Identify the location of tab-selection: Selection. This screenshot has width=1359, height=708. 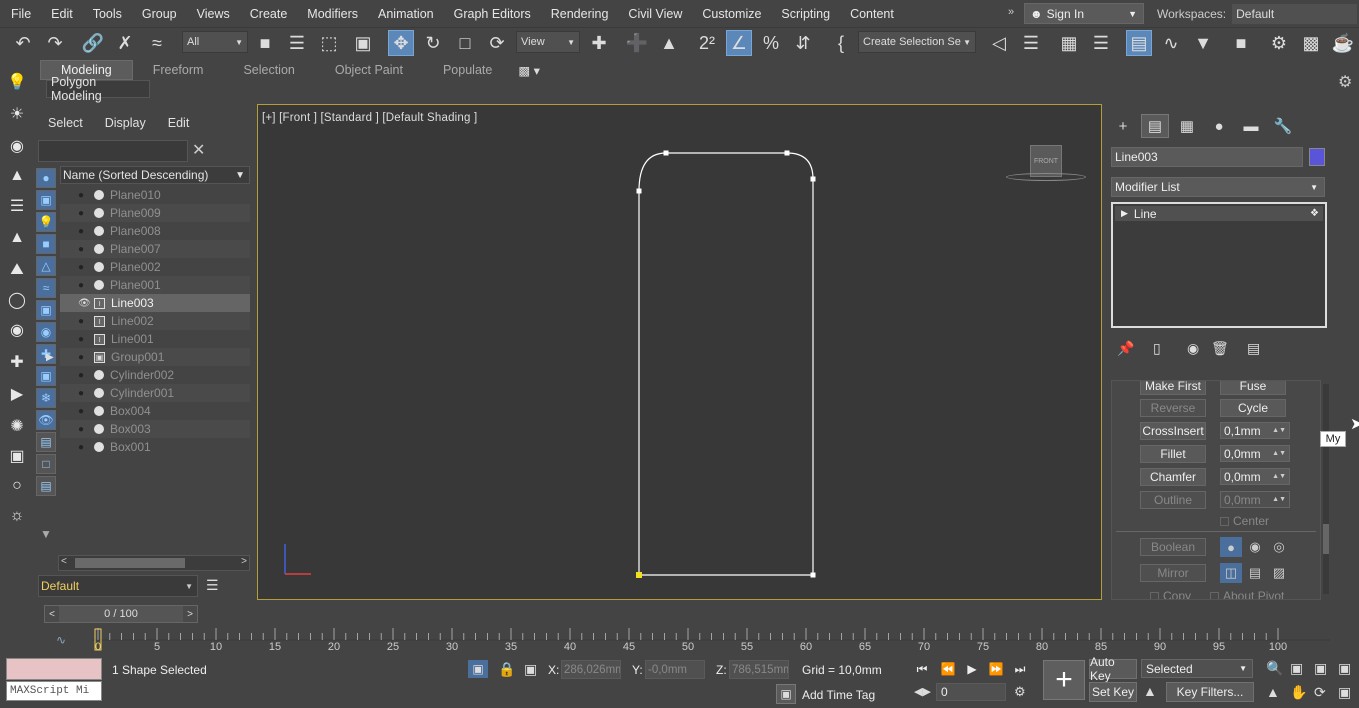
(268, 70).